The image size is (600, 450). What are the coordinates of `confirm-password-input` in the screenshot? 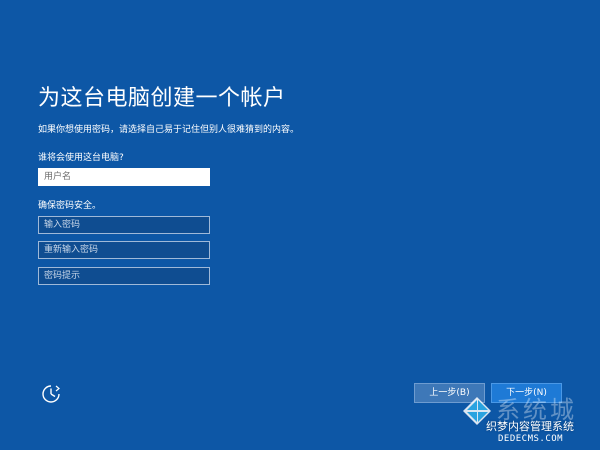 It's located at (124, 250).